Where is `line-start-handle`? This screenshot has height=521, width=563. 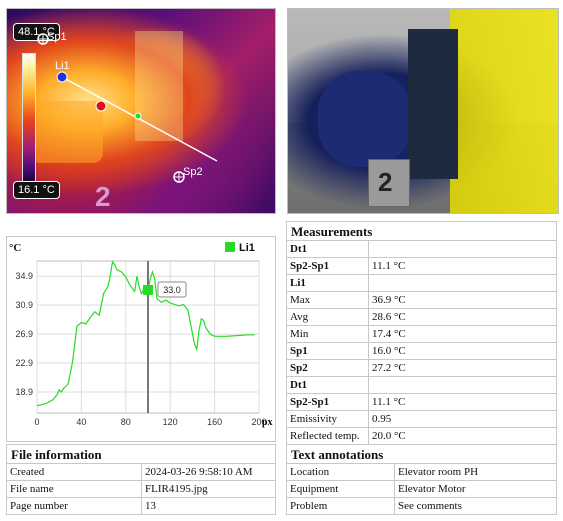
line-start-handle is located at coordinates (62, 77).